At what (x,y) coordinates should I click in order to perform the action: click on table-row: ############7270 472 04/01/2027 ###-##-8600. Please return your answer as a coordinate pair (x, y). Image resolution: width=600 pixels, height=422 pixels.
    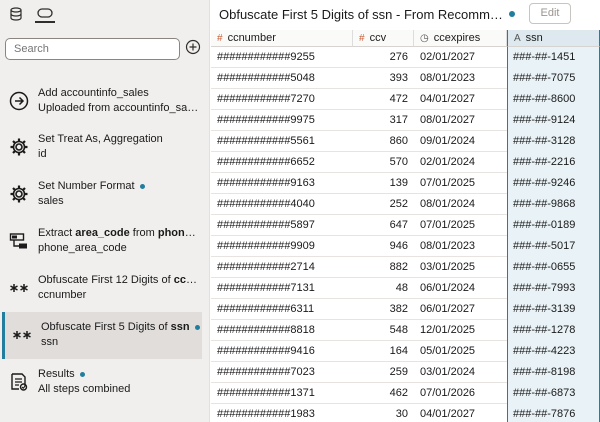
    Looking at the image, I should click on (405, 99).